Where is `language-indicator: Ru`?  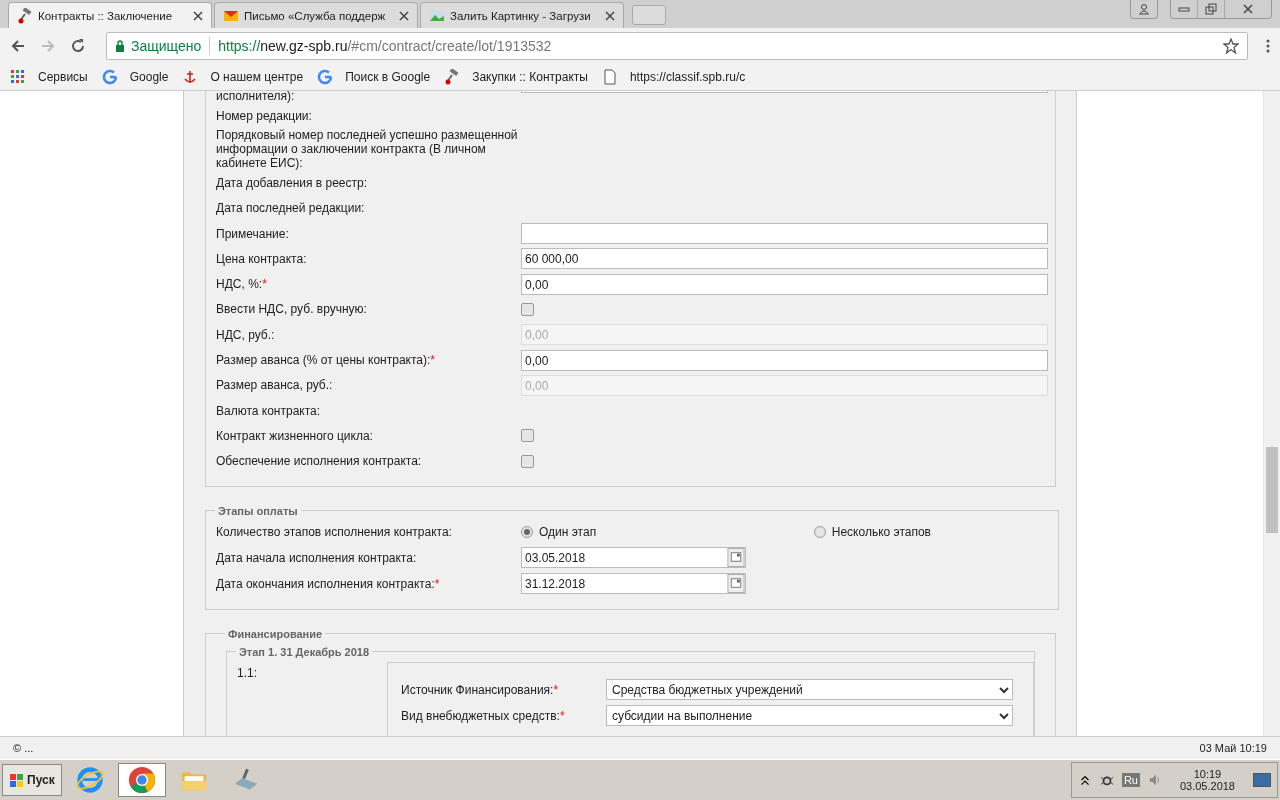 language-indicator: Ru is located at coordinates (1130, 780).